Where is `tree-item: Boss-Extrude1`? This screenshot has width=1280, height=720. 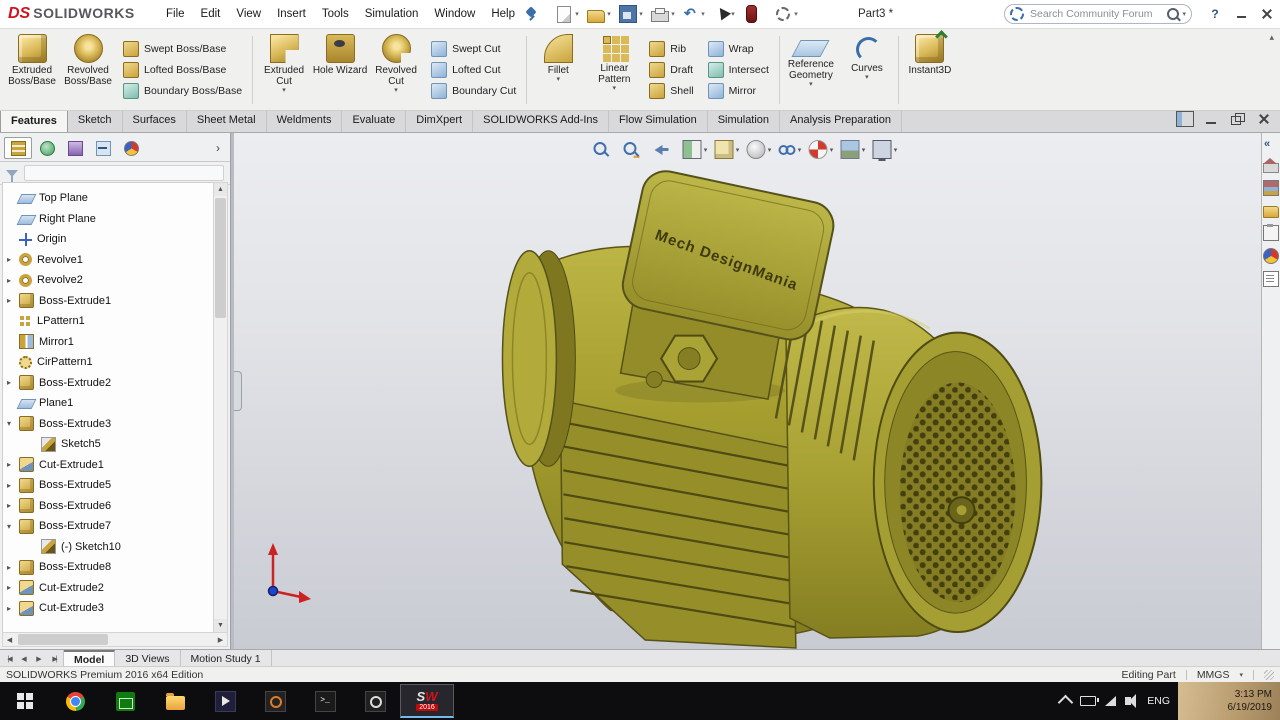
tree-item: Boss-Extrude1 is located at coordinates (108, 301).